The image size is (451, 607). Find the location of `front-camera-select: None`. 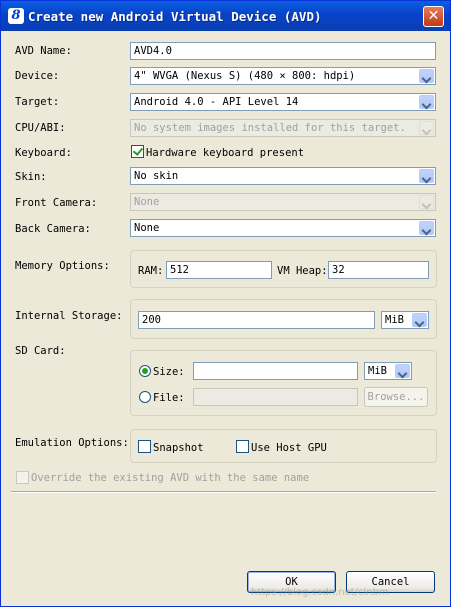

front-camera-select: None is located at coordinates (283, 202).